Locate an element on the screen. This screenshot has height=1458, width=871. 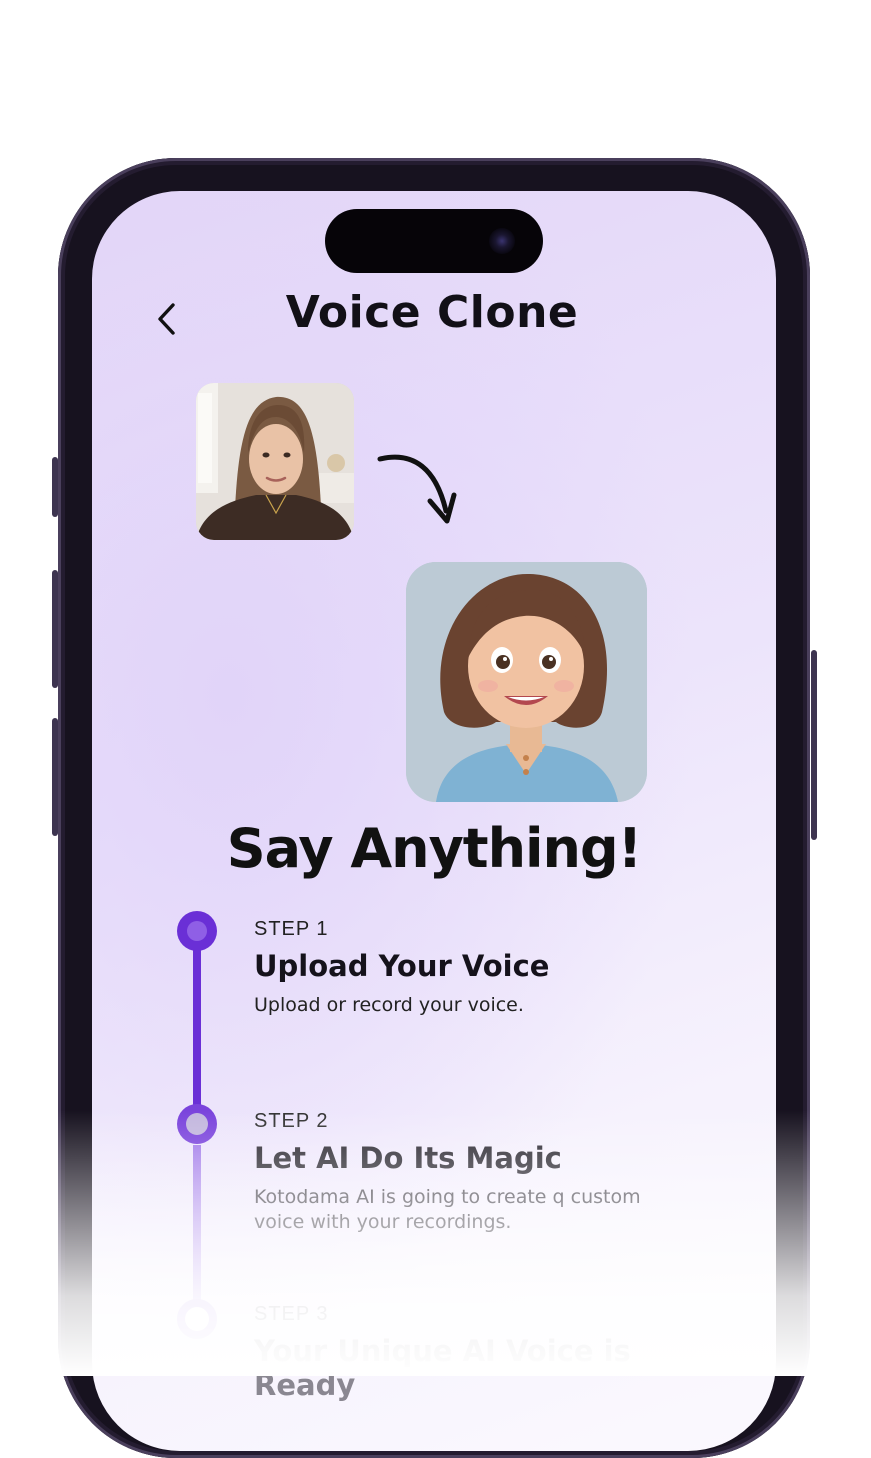
step-title: Upload Your Voice is located at coordinates (402, 966).